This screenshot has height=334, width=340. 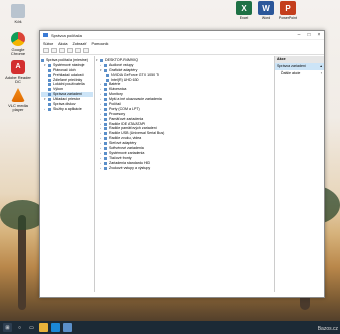 What do you see at coordinates (299, 35) in the screenshot?
I see `minimize-icon: –` at bounding box center [299, 35].